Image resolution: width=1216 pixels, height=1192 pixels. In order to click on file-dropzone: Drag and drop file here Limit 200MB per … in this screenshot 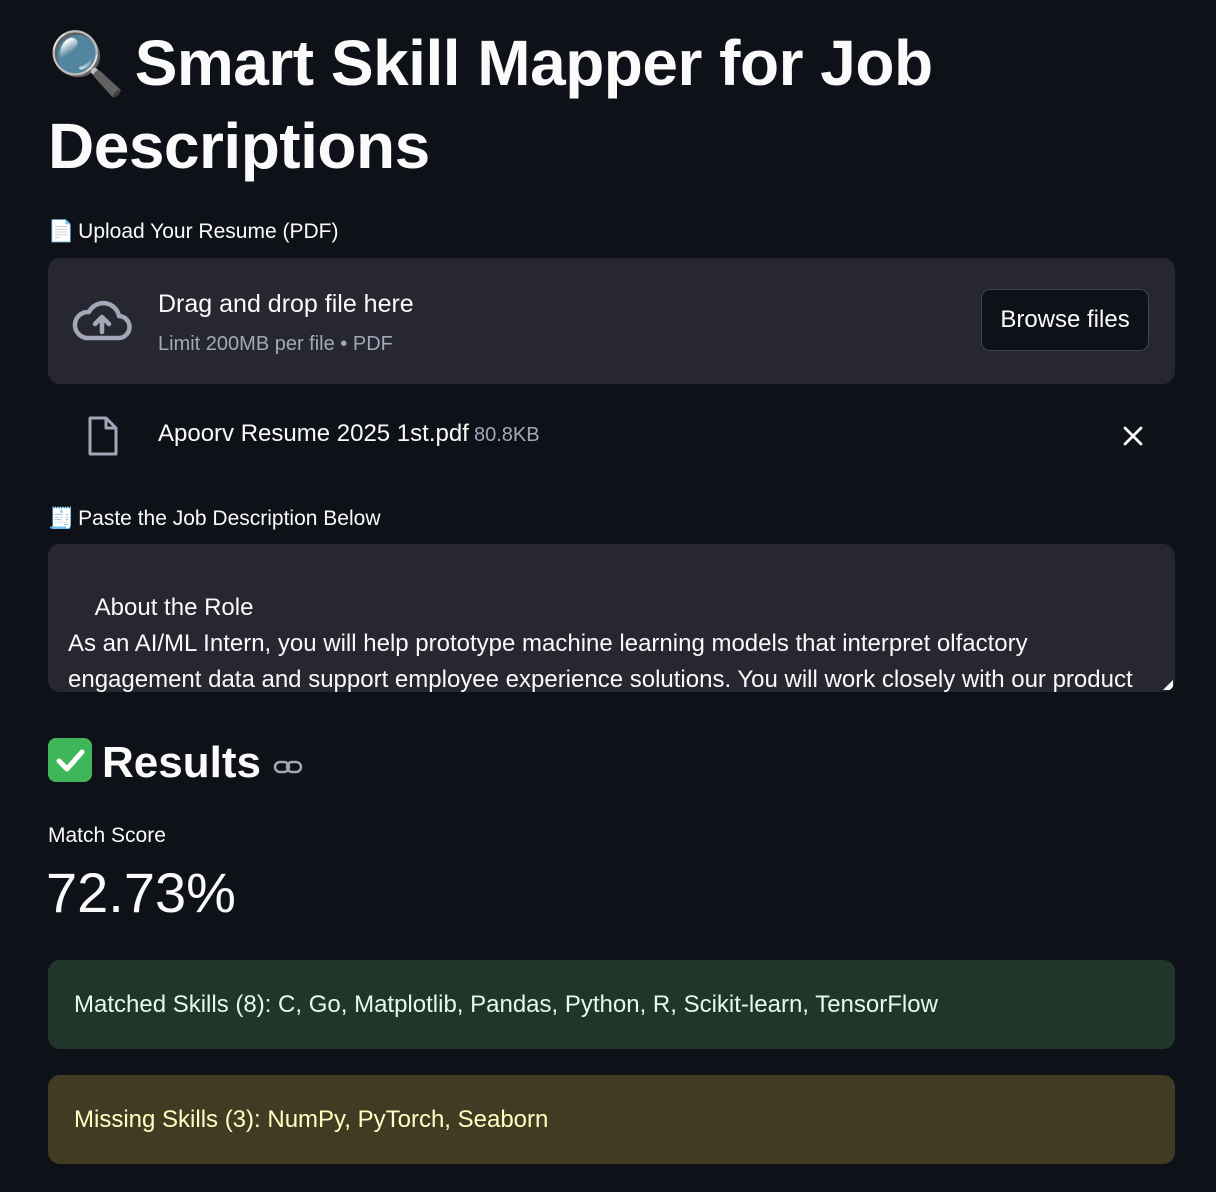, I will do `click(611, 321)`.